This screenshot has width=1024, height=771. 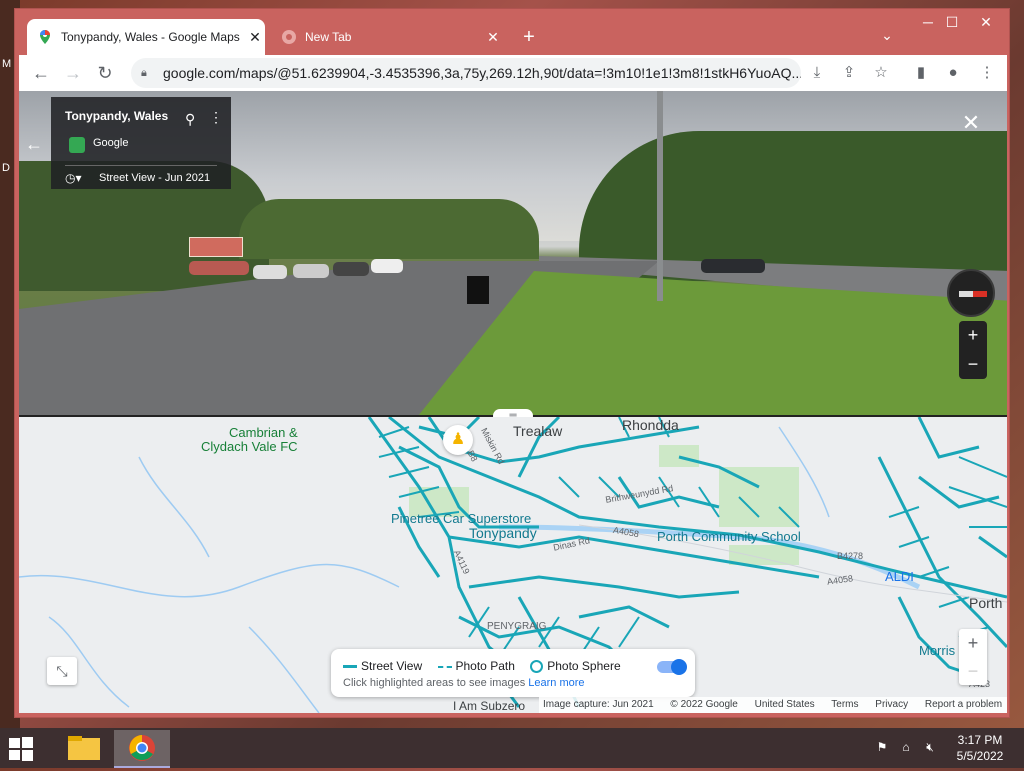 I want to click on profile-avatar-icon: ●, so click(x=953, y=73).